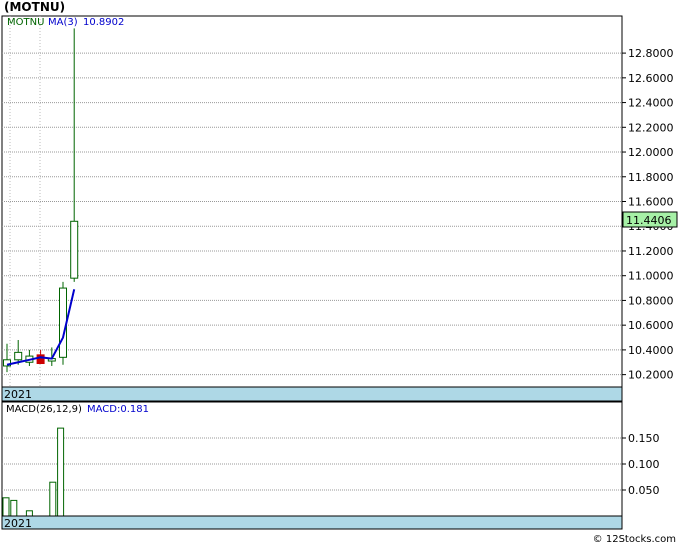 The image size is (680, 546). What do you see at coordinates (651, 78) in the screenshot?
I see `price-tick-label: 12.6000` at bounding box center [651, 78].